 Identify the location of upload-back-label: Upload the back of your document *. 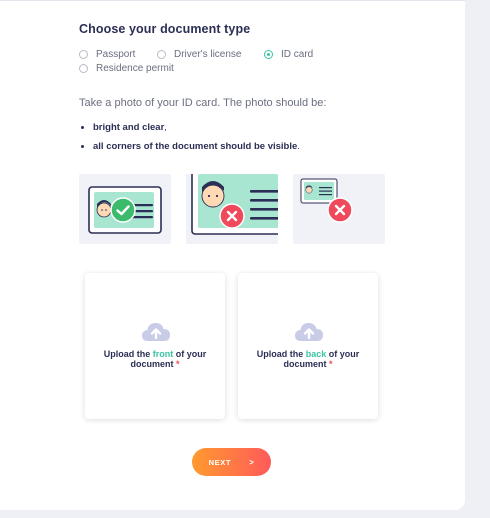
(308, 359).